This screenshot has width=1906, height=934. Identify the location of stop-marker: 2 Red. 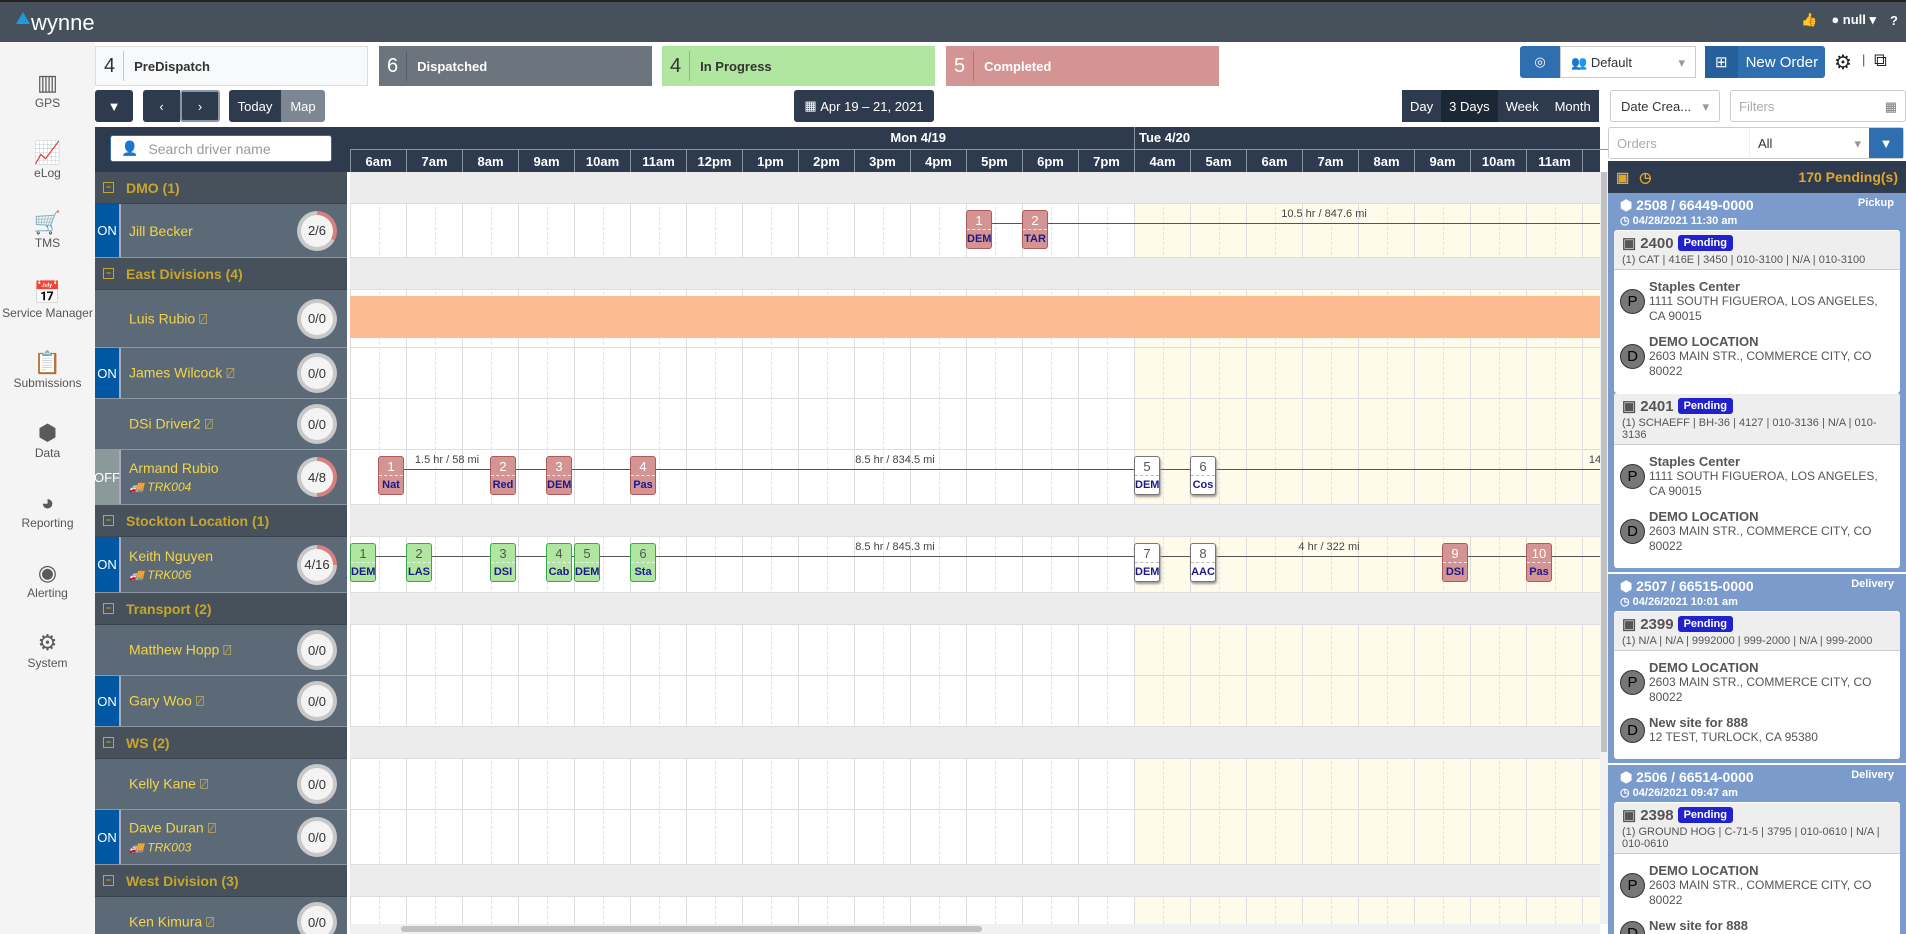
(503, 475).